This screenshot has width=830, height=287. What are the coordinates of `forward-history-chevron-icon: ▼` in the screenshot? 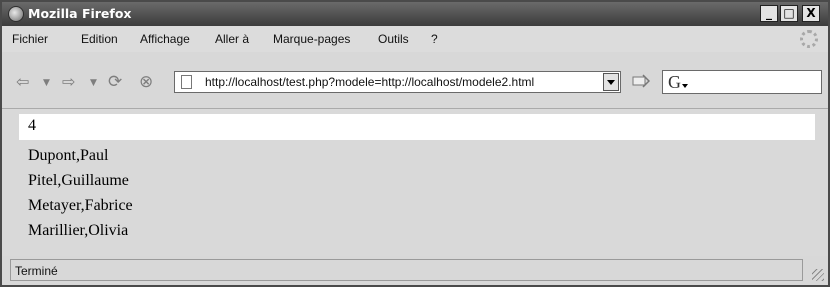 It's located at (93, 83).